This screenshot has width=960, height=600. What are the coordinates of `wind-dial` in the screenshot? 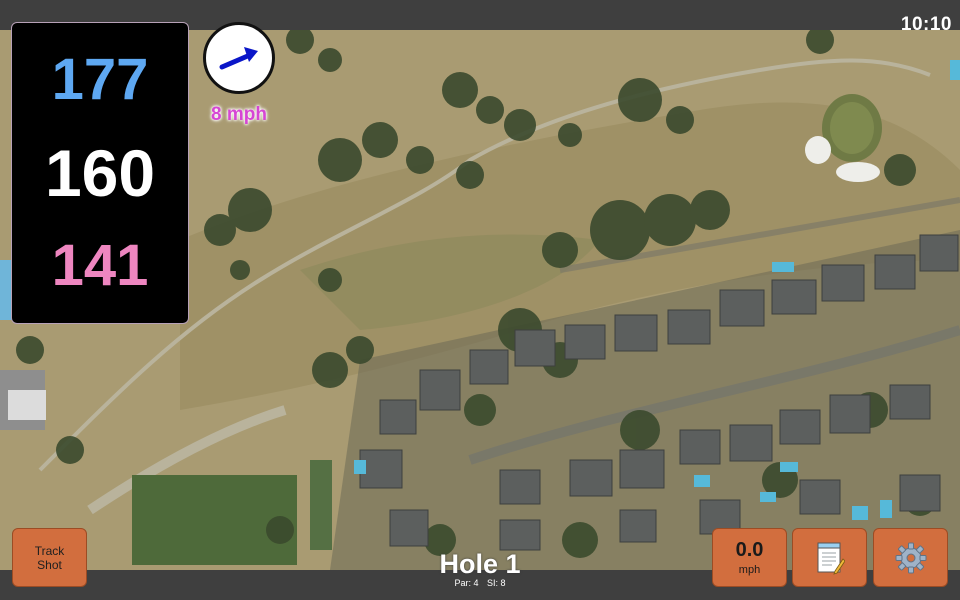 It's located at (239, 58).